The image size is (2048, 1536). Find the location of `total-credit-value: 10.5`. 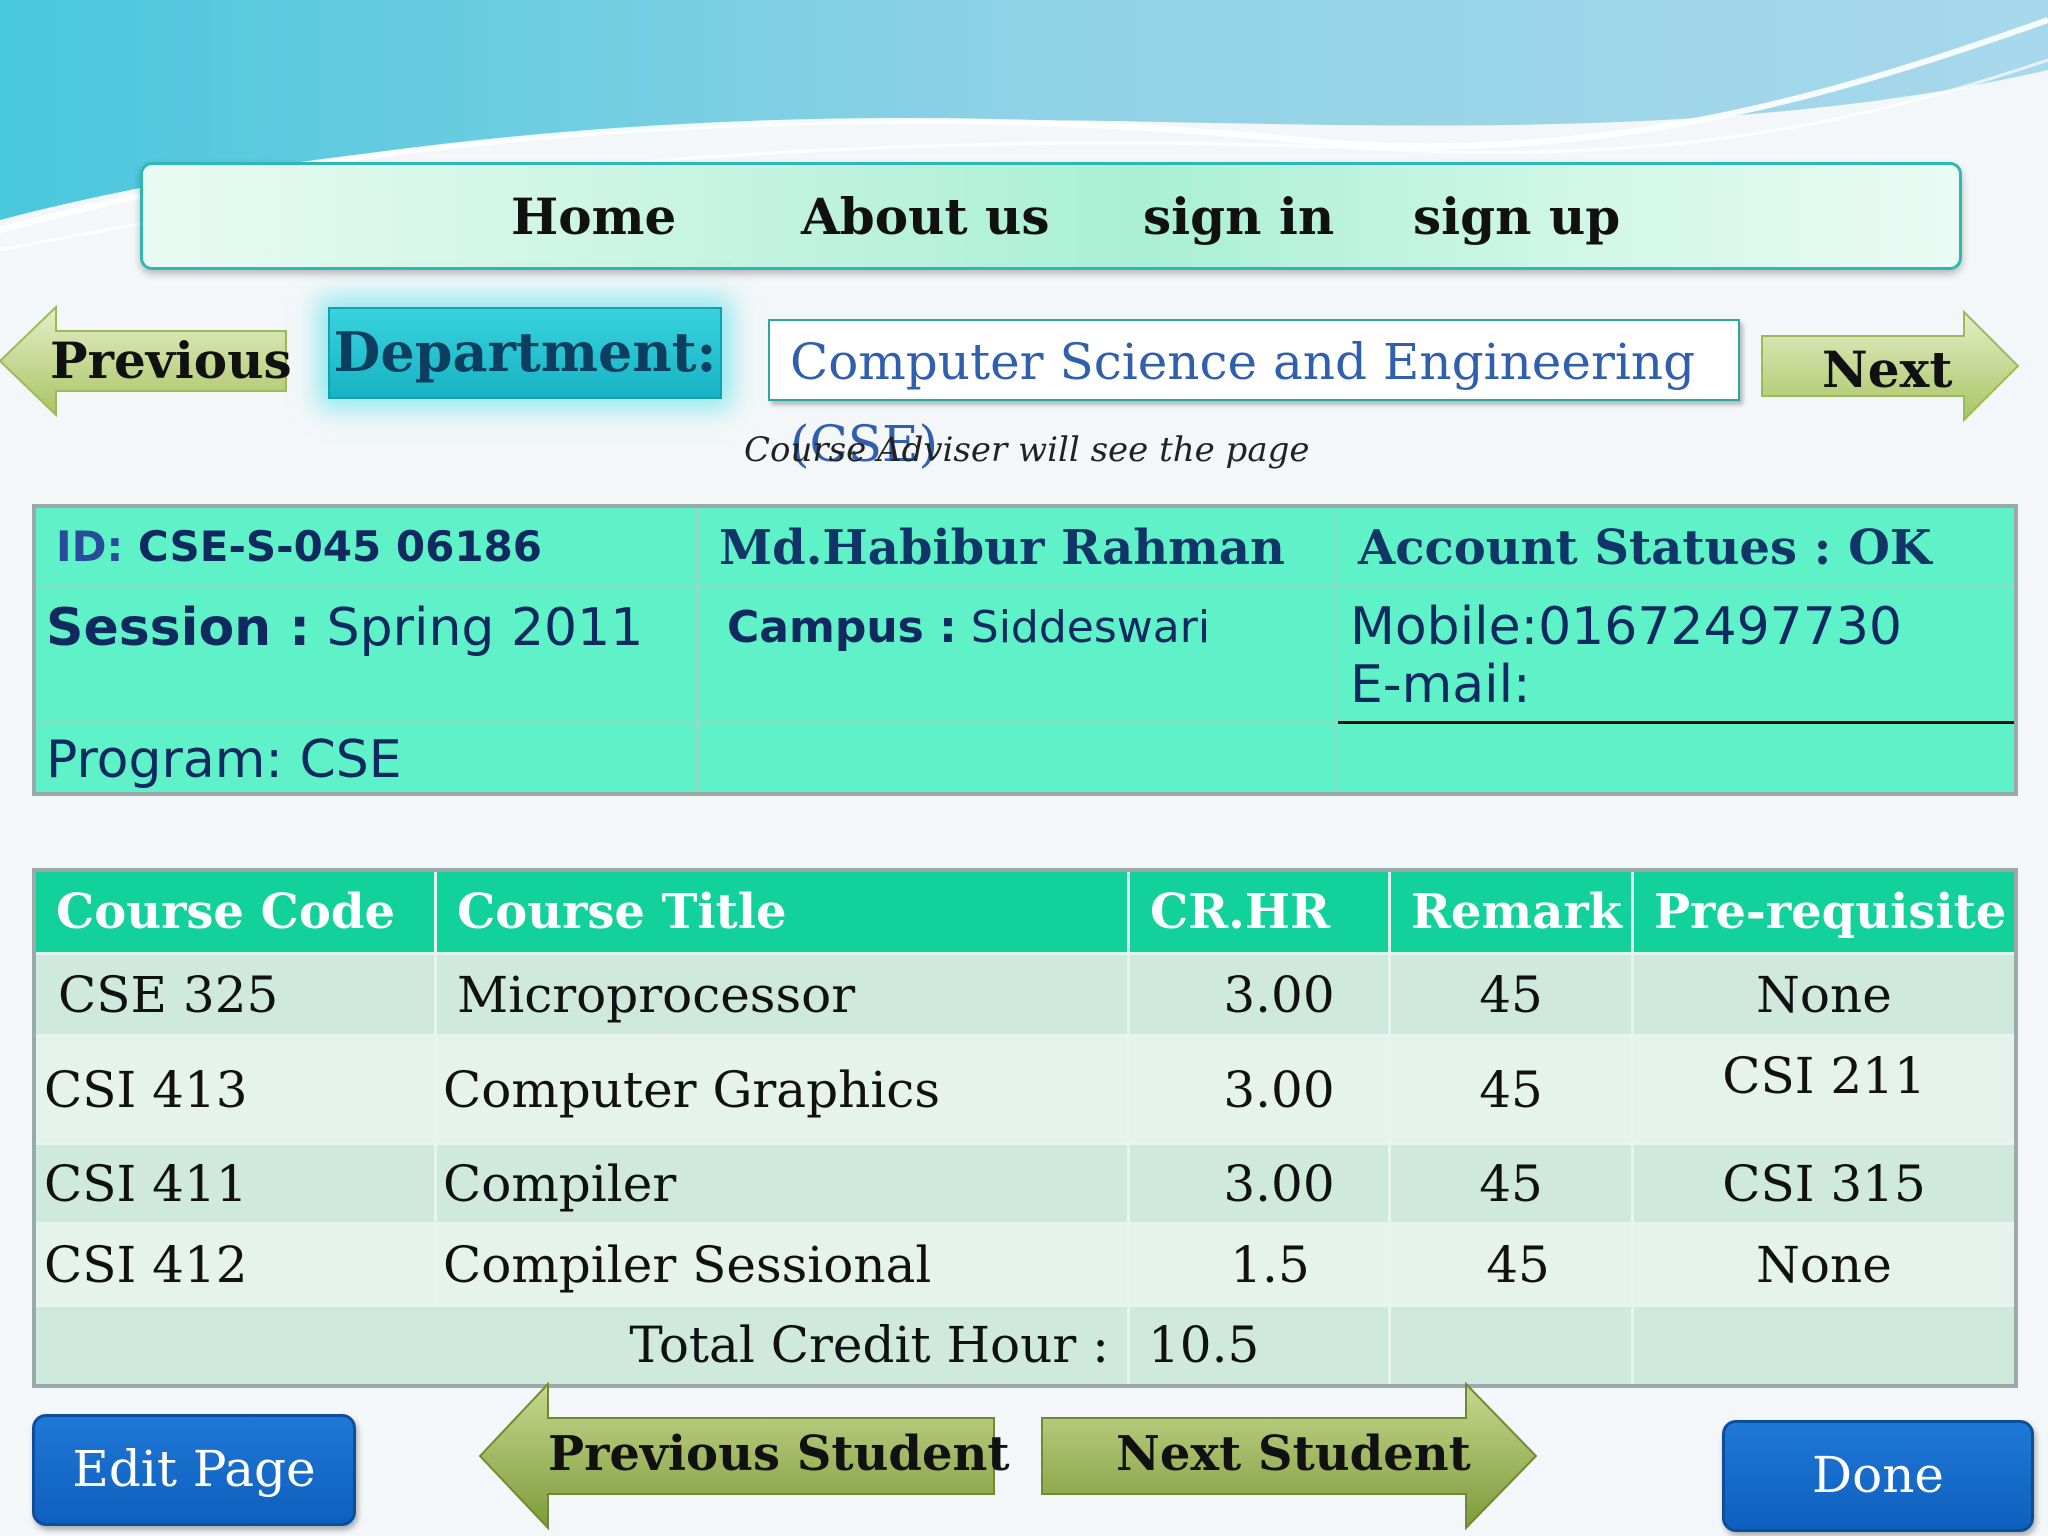

total-credit-value: 10.5 is located at coordinates (1259, 1345).